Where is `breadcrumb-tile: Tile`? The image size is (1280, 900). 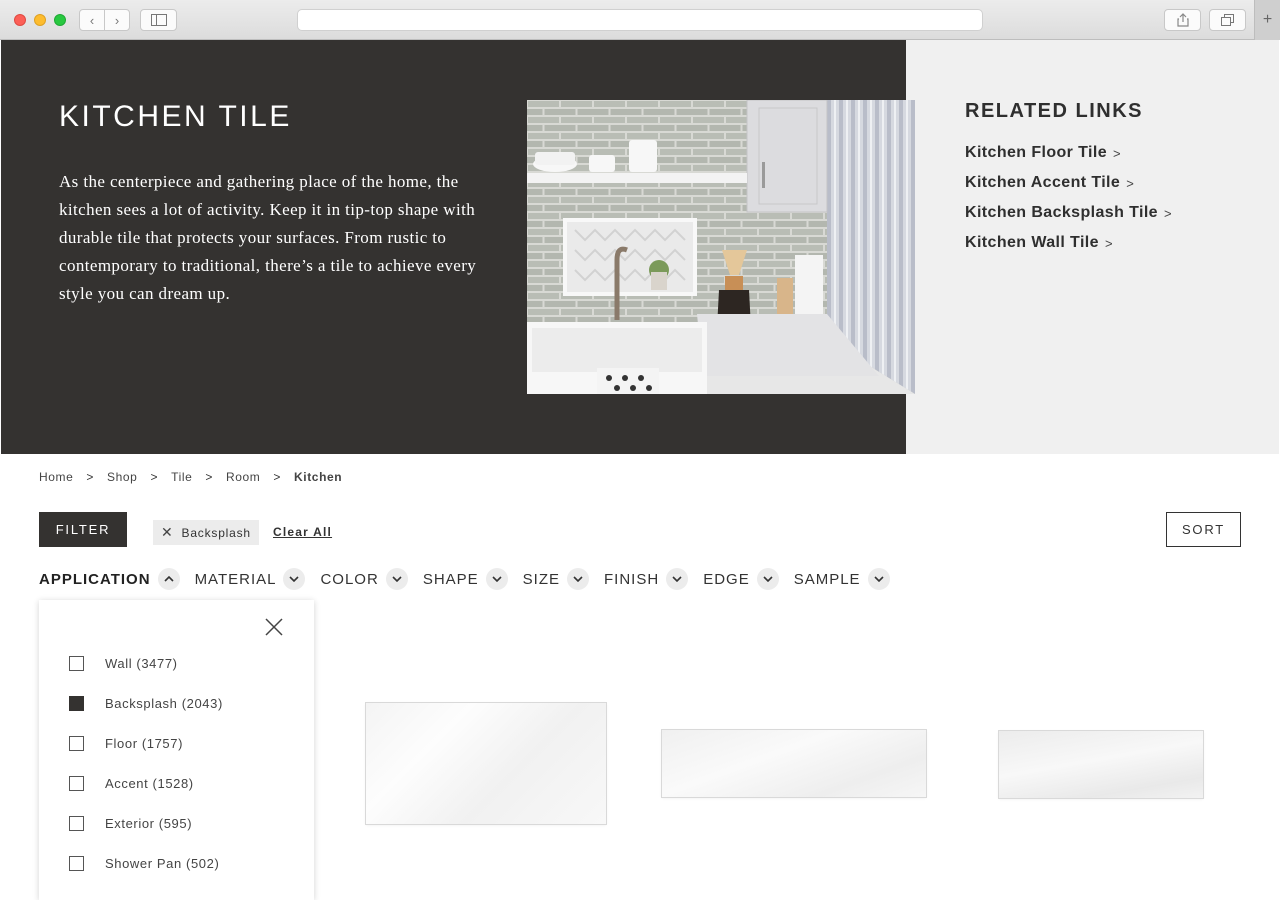 breadcrumb-tile: Tile is located at coordinates (181, 477).